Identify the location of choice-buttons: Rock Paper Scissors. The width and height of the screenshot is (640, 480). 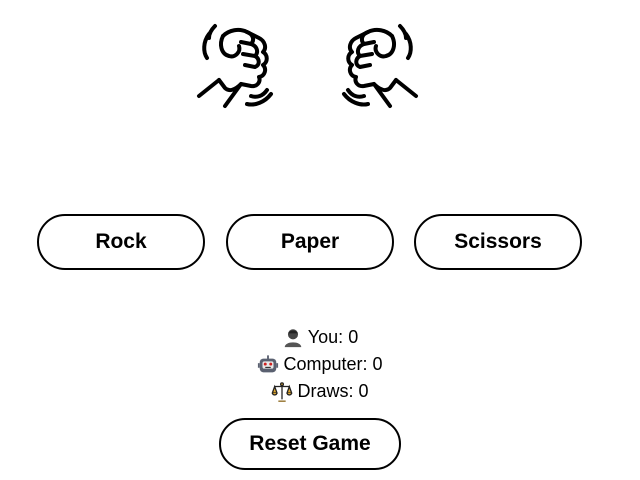
(320, 243).